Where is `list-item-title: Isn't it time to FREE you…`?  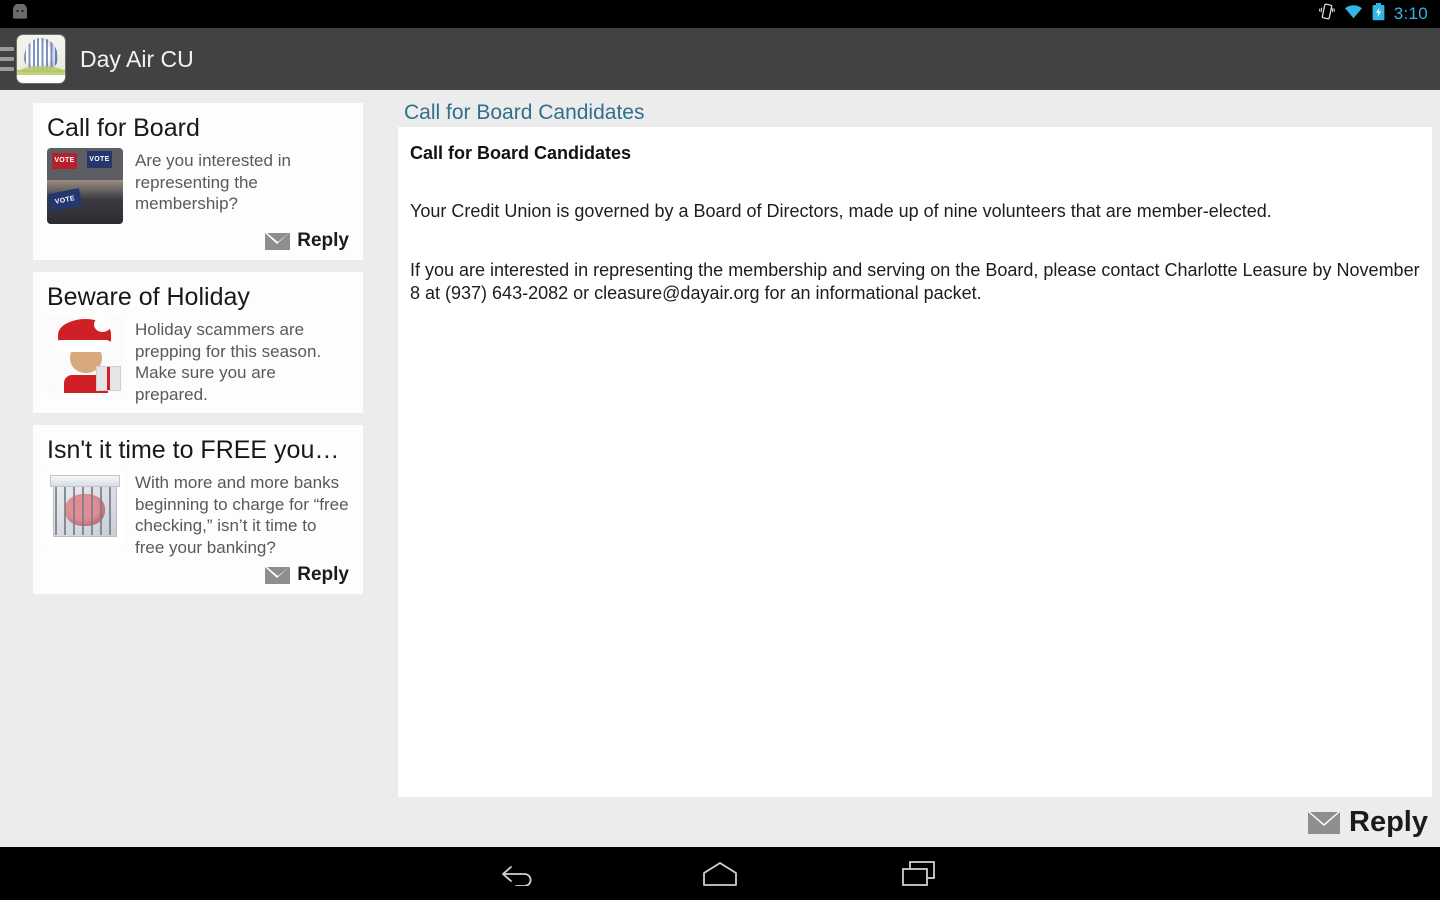
list-item-title: Isn't it time to FREE you… is located at coordinates (193, 450).